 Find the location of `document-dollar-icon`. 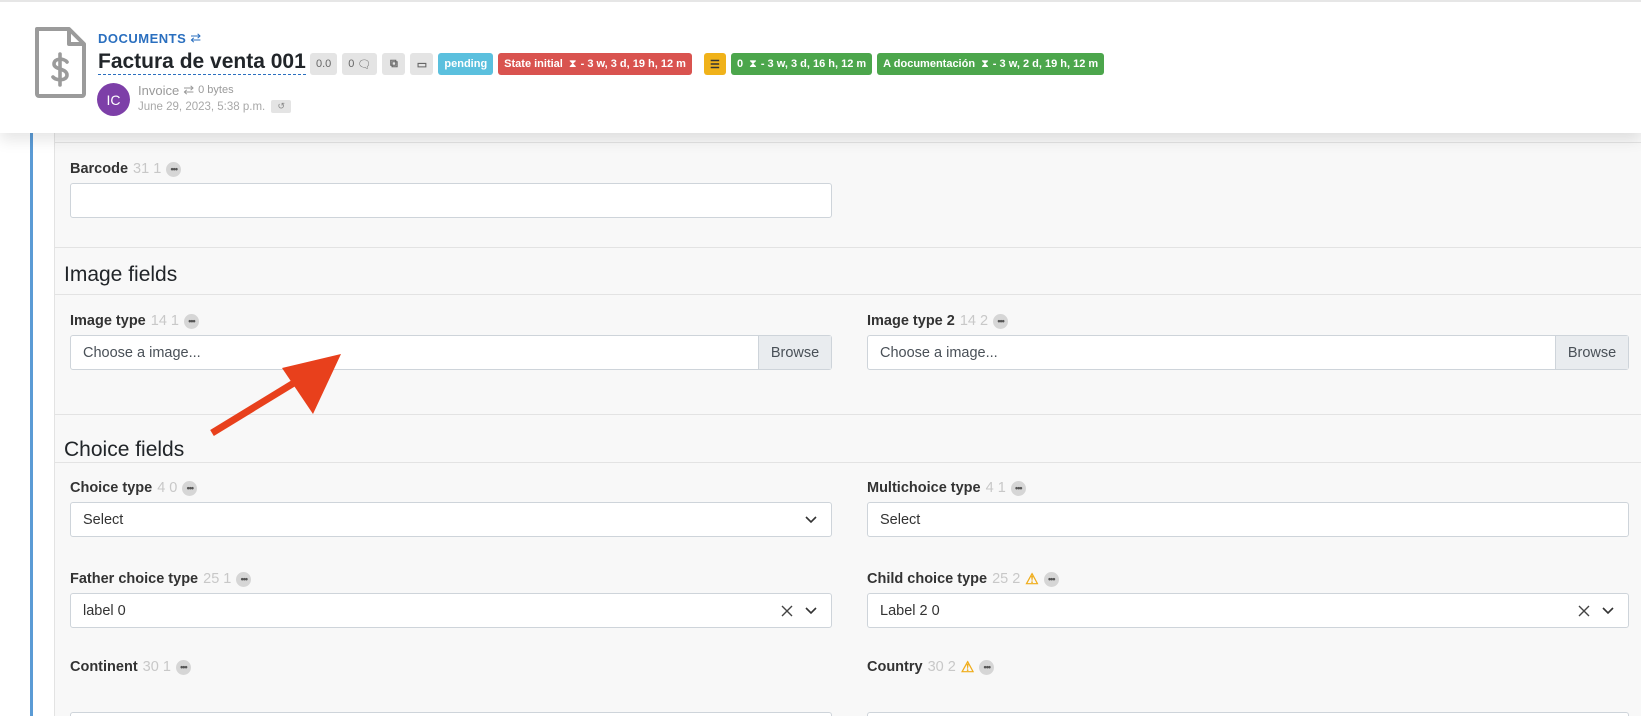

document-dollar-icon is located at coordinates (60, 62).